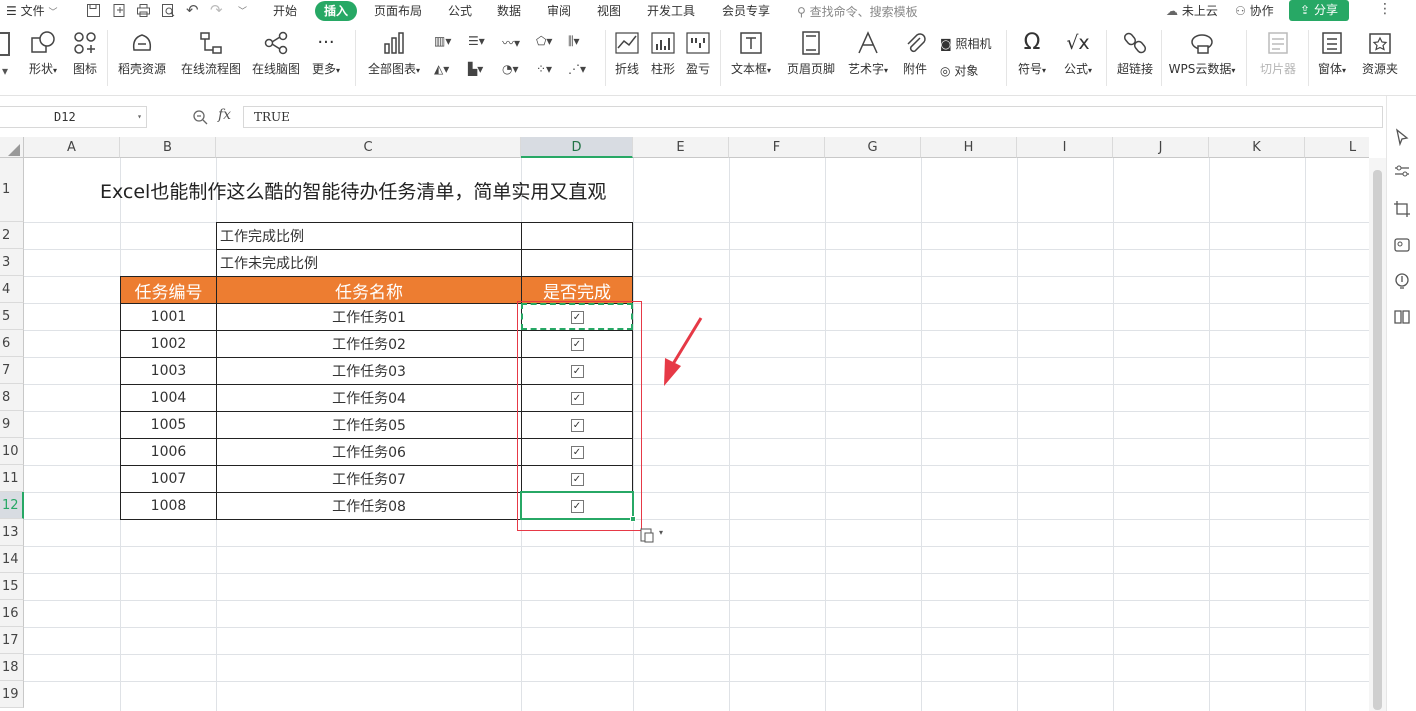 The image size is (1416, 711). I want to click on print-icon, so click(143, 10).